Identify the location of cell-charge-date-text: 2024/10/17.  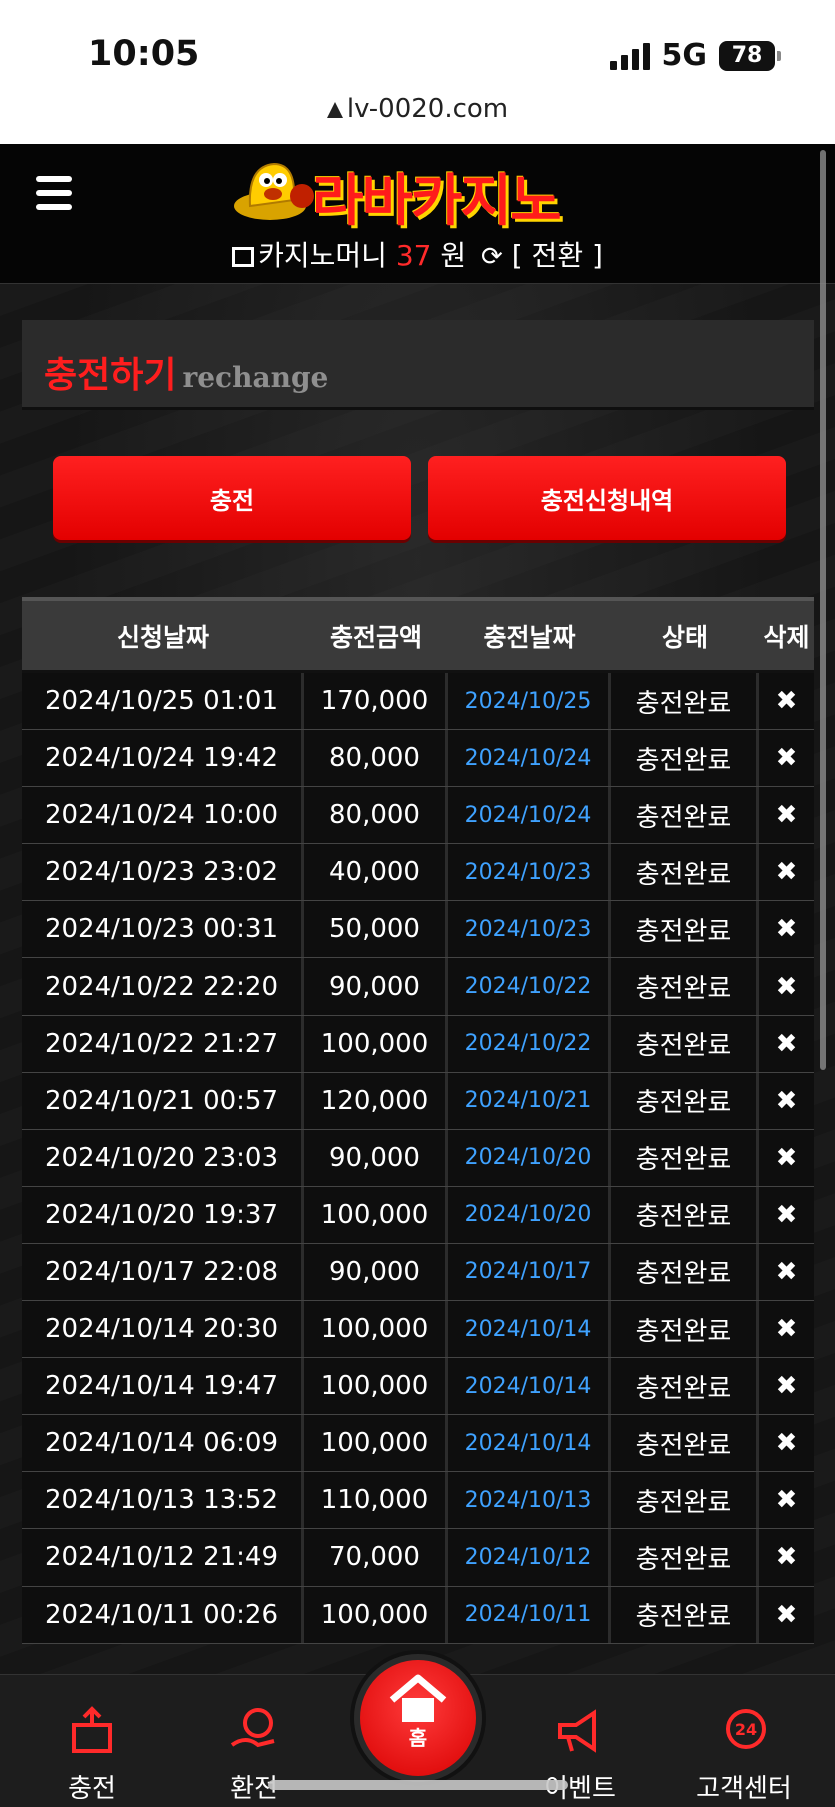
(528, 1272).